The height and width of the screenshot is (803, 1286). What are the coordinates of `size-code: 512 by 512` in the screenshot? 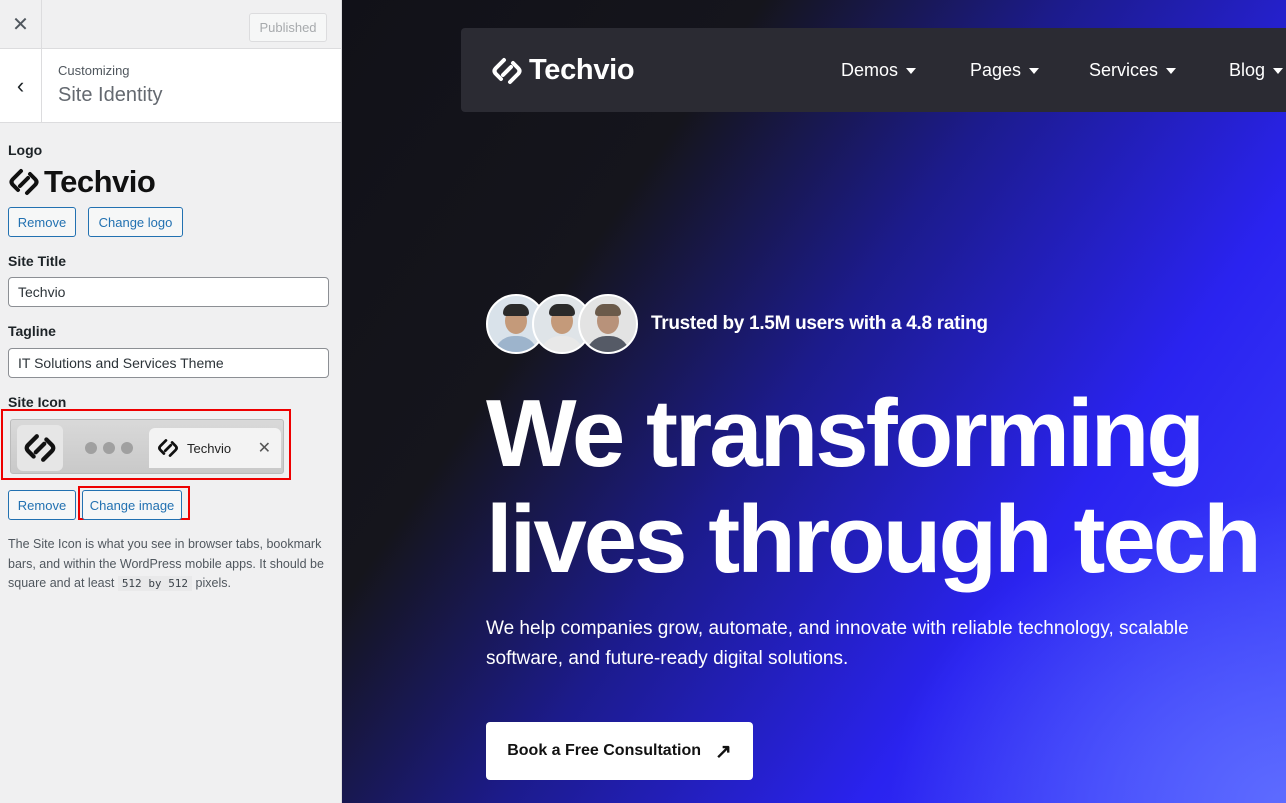 It's located at (155, 583).